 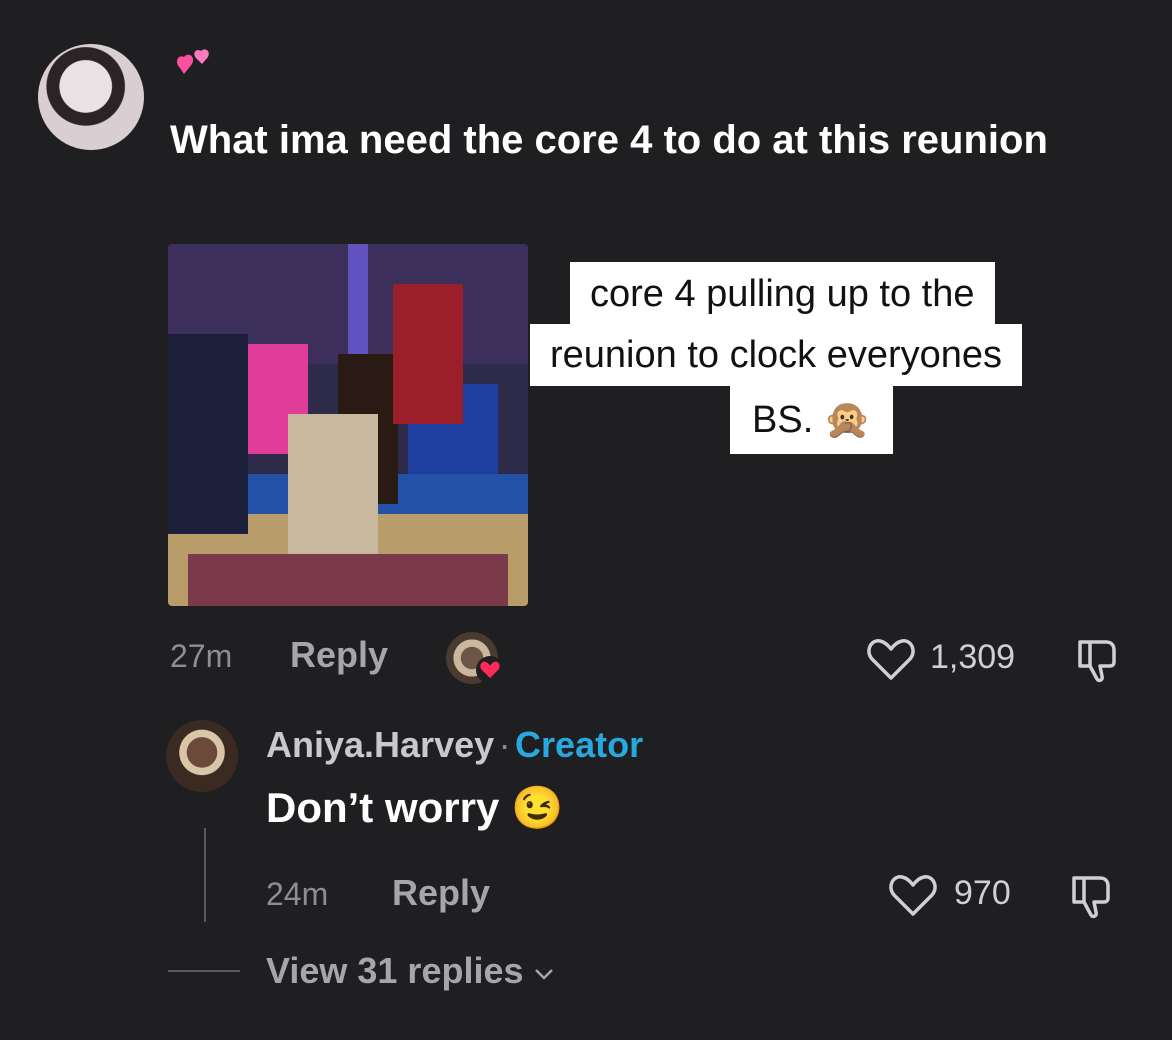 I want to click on hearts-emoji-icon, so click(x=193, y=69).